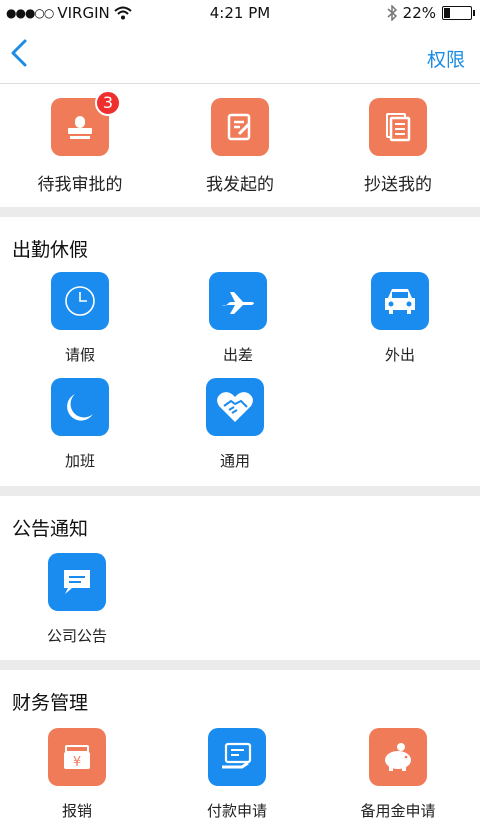 The height and width of the screenshot is (821, 480). I want to click on reimbursement-item: ¥ 报销, so click(77, 774).